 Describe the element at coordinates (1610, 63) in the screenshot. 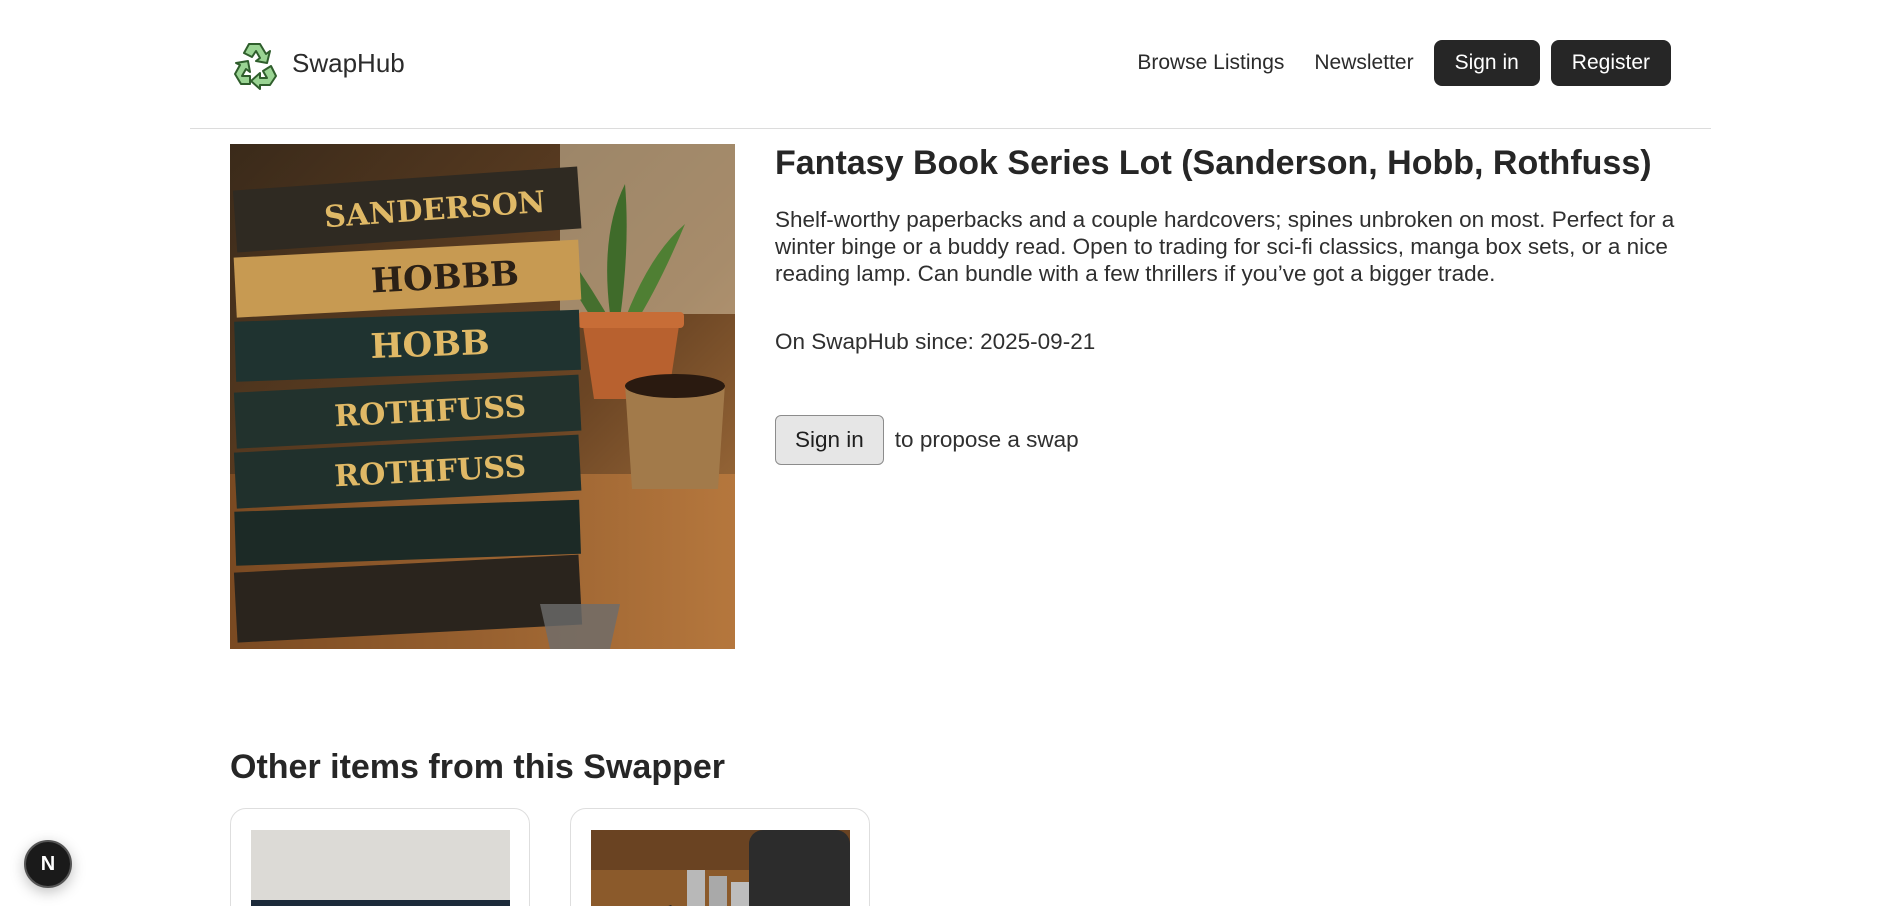

I see `header-register-button: Register` at that location.